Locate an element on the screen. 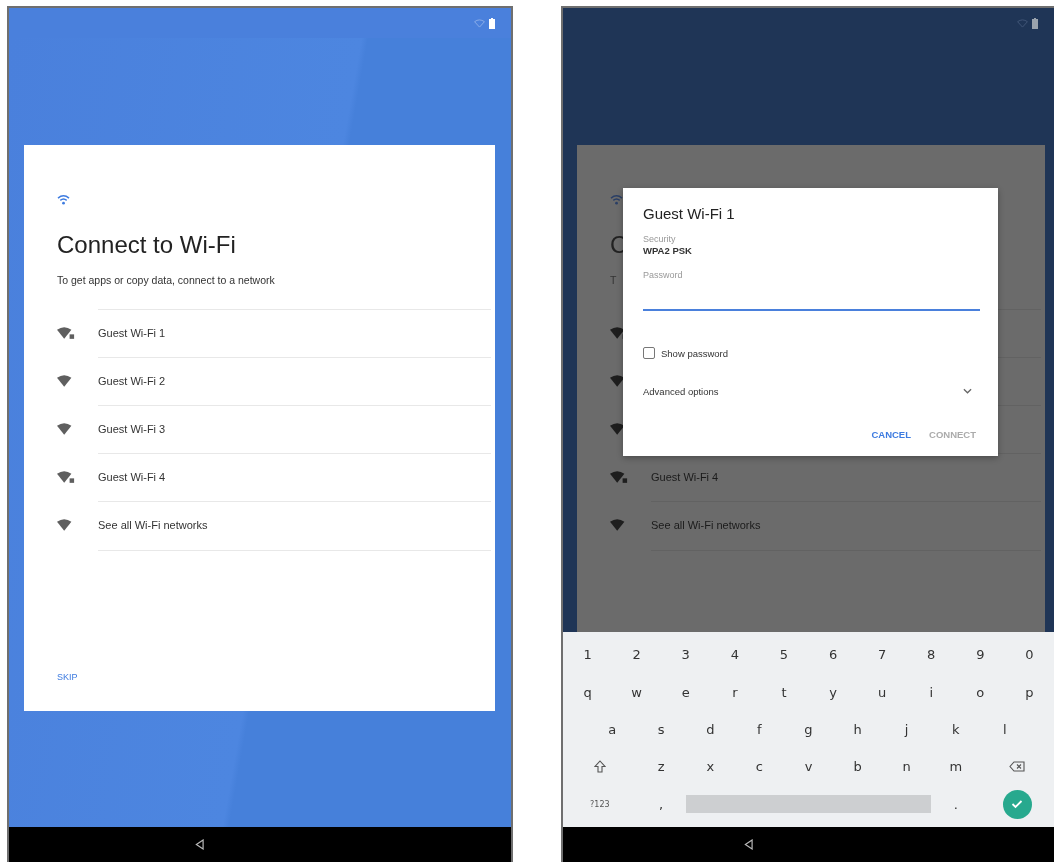  keyboard-key: 8 is located at coordinates (931, 655).